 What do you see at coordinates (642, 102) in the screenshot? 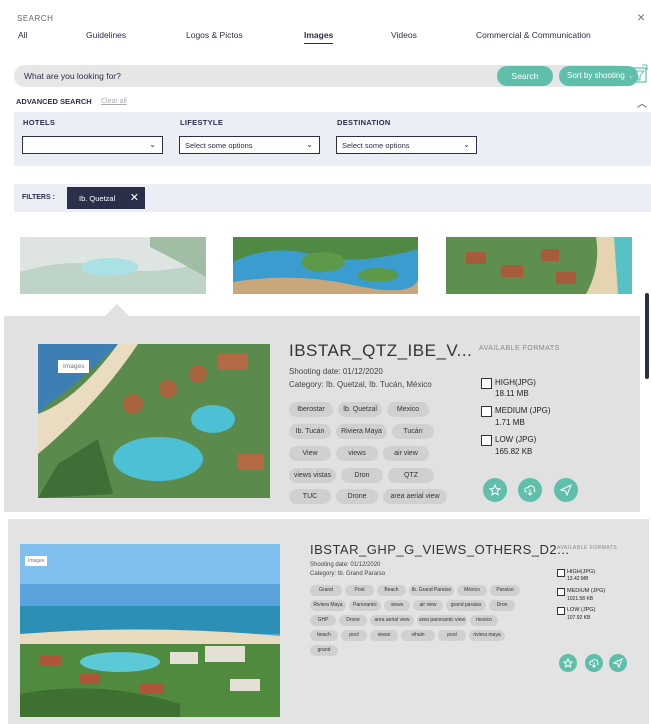
I see `chevron-up-icon: ︿` at bounding box center [642, 102].